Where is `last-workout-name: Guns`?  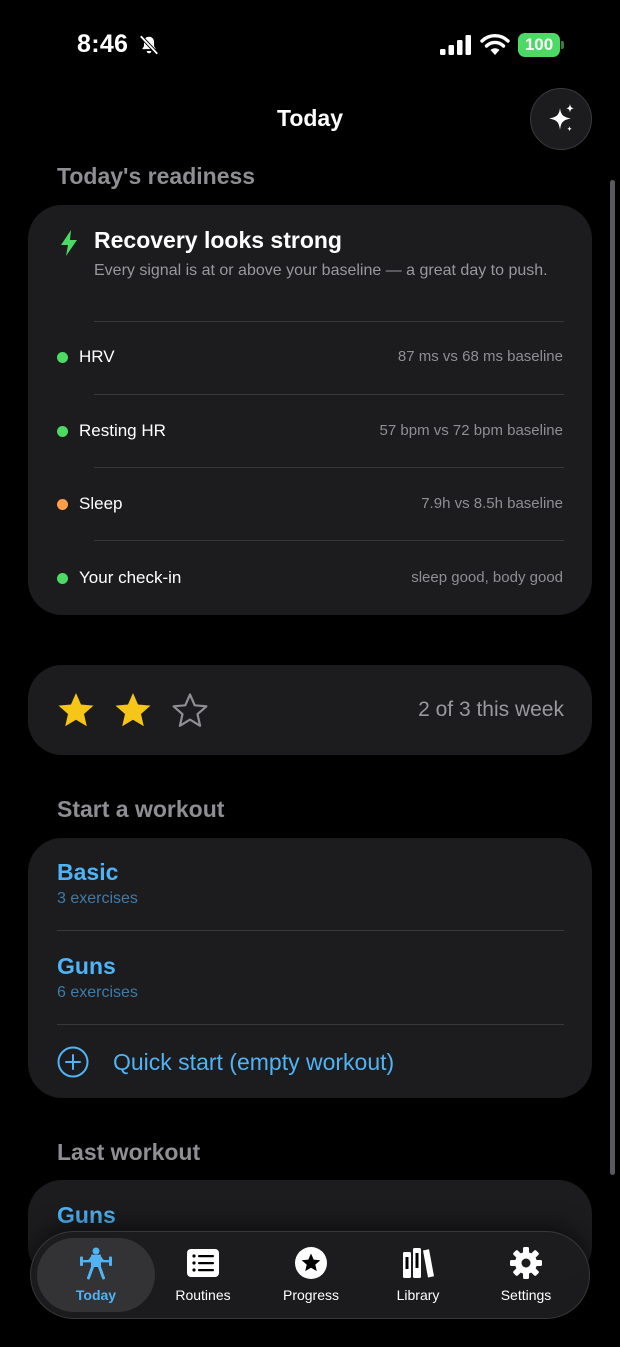 last-workout-name: Guns is located at coordinates (86, 1215).